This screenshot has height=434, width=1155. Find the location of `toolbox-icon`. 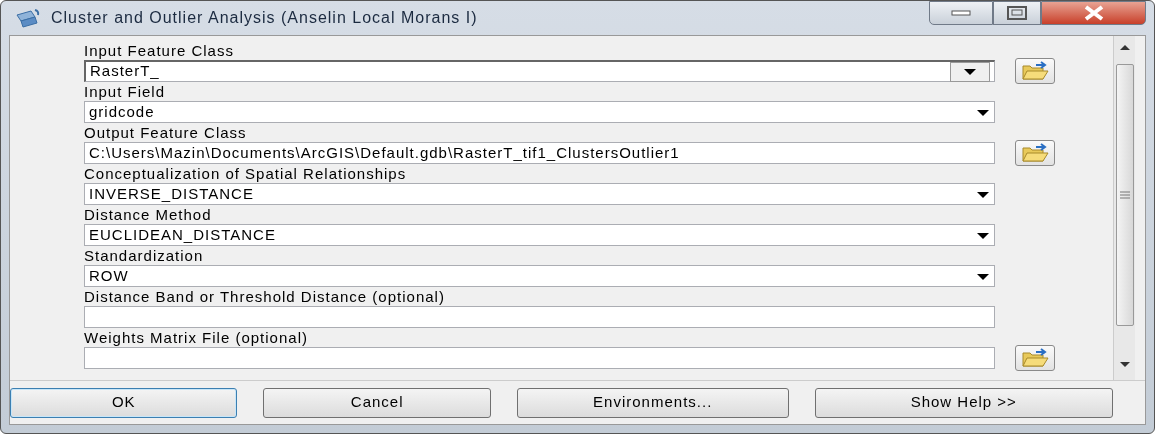

toolbox-icon is located at coordinates (28, 18).